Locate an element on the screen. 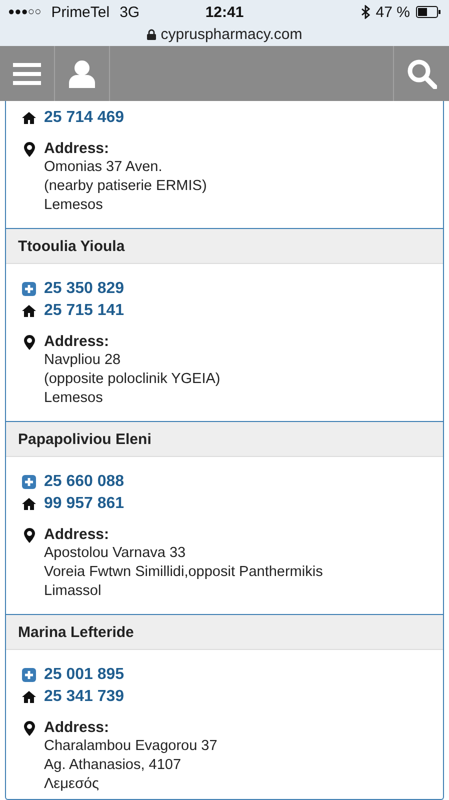  address-line: Ag. Athanasios, 4107 is located at coordinates (113, 766).